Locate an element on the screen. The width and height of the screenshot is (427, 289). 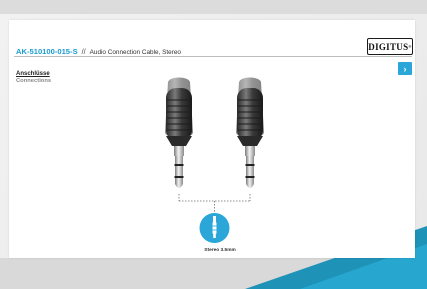
cable-illustration is located at coordinates (214, 160).